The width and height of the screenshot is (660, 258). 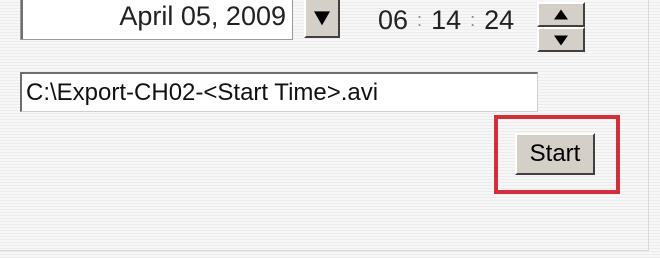 I want to click on time-spin-down-button, so click(x=561, y=39).